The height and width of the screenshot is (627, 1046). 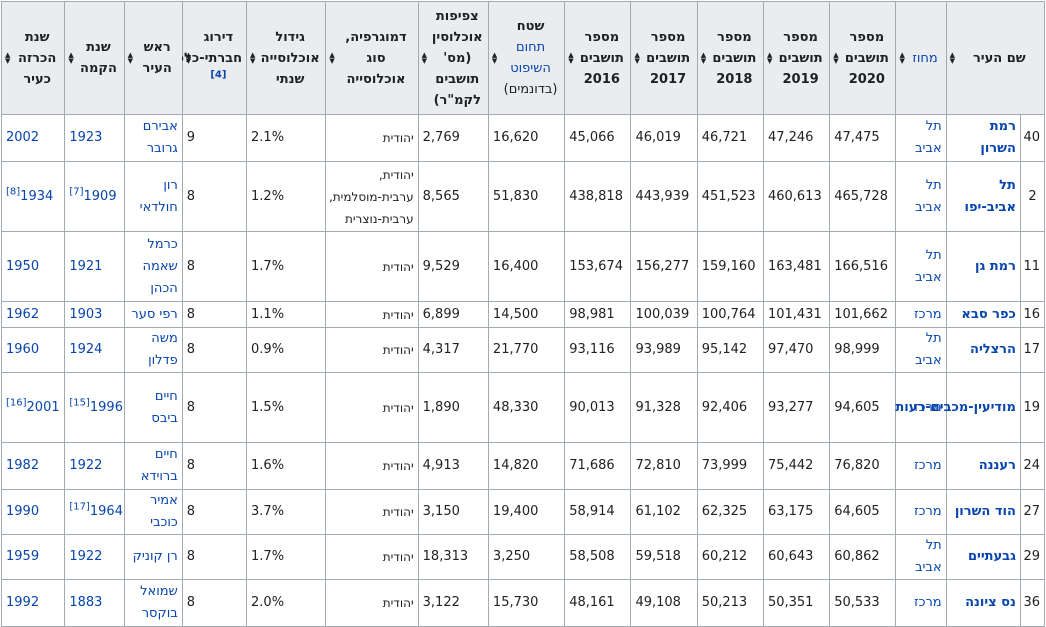 I want to click on mayor-link: משה פדלון, so click(x=163, y=349).